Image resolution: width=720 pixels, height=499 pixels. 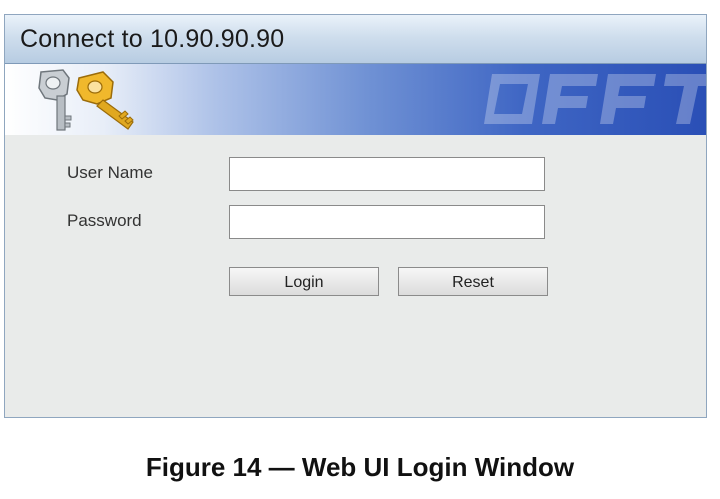 I want to click on password-input, so click(x=387, y=222).